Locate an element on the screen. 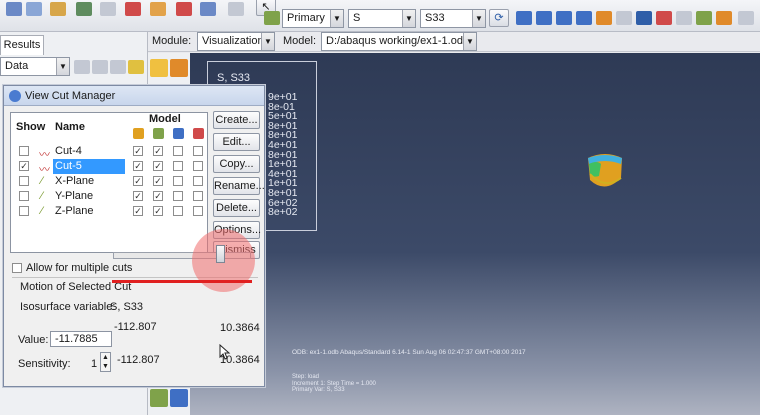 The width and height of the screenshot is (760, 415). variable-value: S is located at coordinates (357, 18).